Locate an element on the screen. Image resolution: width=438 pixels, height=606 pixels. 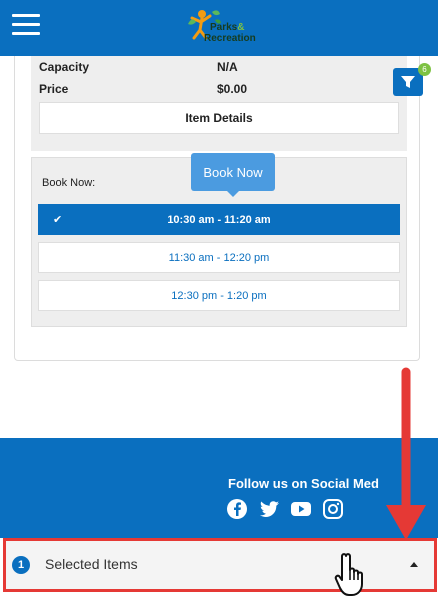
book-now-label: Book Now: is located at coordinates (69, 183).